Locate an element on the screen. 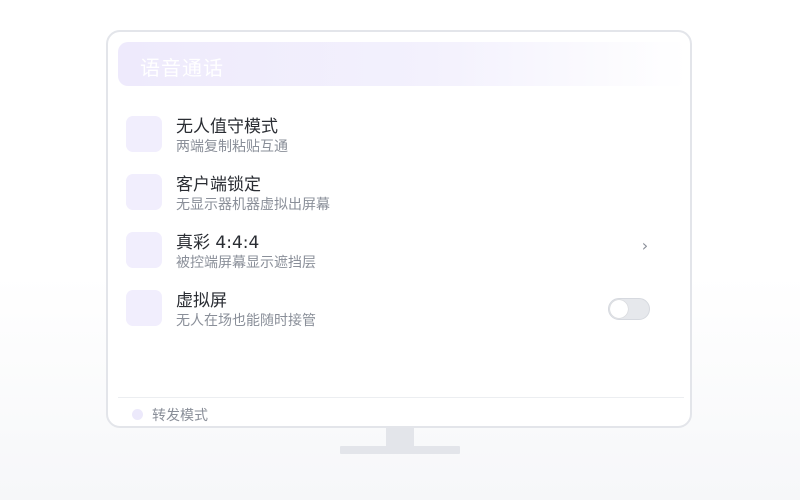 The width and height of the screenshot is (800, 500). virtual-screen-icon is located at coordinates (144, 308).